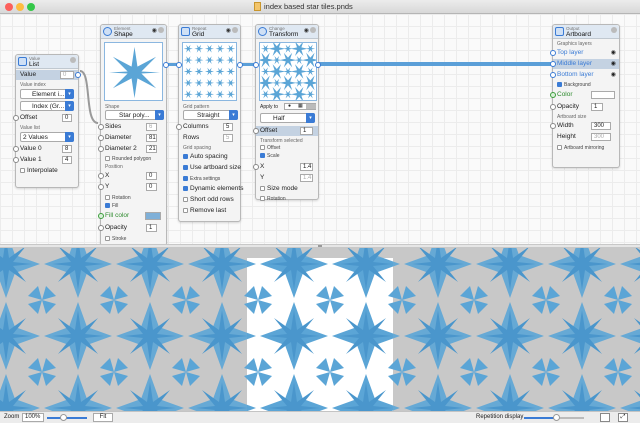  What do you see at coordinates (101, 176) in the screenshot?
I see `x-port` at bounding box center [101, 176].